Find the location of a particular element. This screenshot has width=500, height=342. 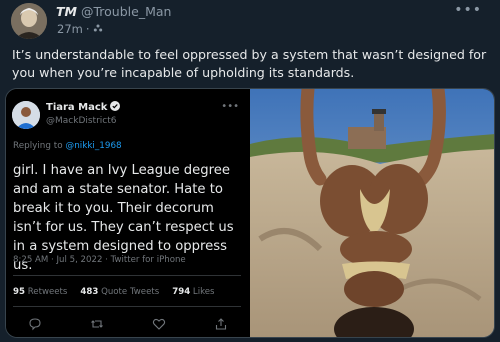

quotes-stat: 483 Quote Tweets is located at coordinates (120, 292).